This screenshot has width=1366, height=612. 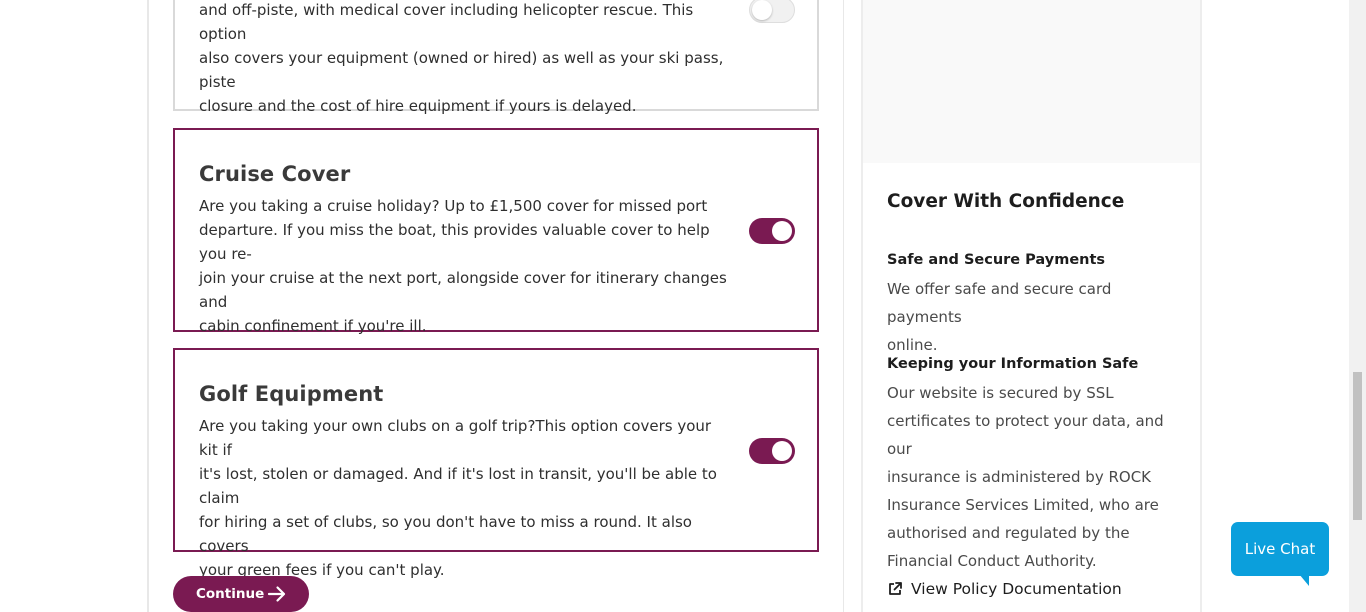 I want to click on content-border-left, so click(x=148, y=306).